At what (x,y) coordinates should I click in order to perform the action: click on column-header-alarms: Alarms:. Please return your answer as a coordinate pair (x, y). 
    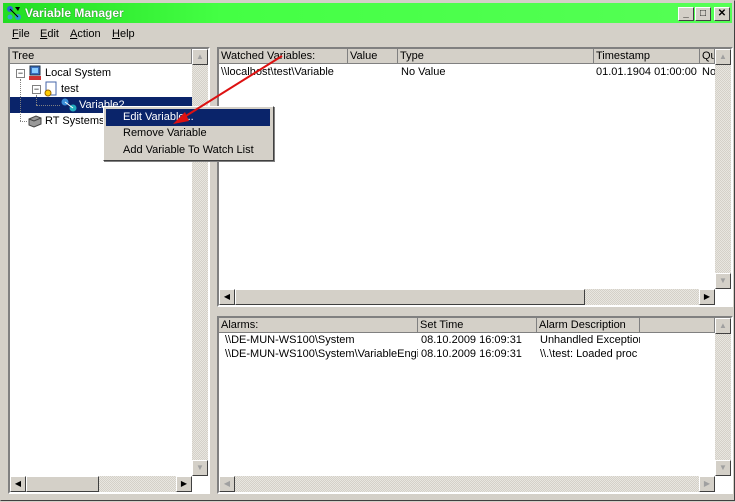
    Looking at the image, I should click on (318, 325).